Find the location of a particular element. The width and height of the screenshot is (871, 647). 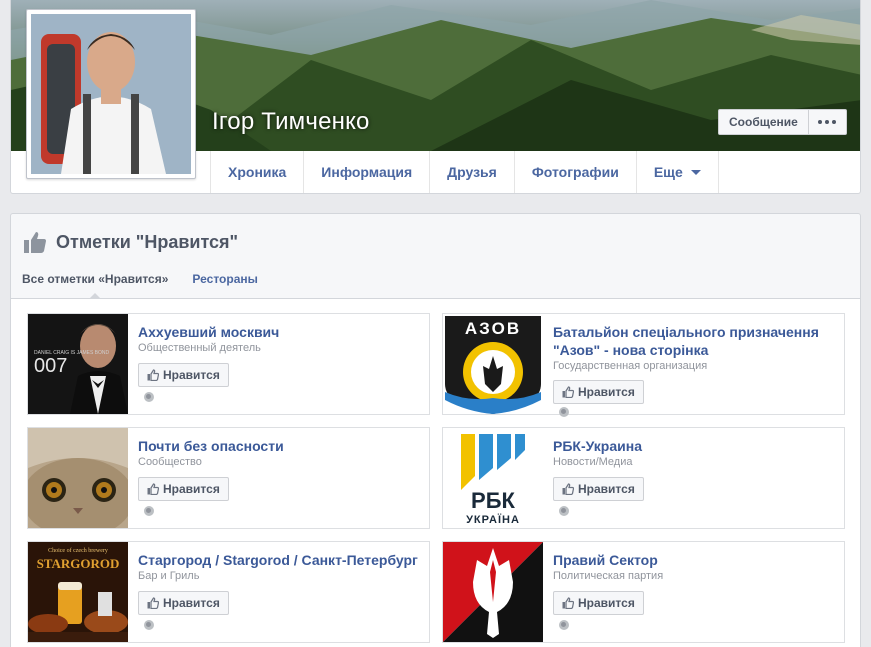

tab-label: Хроника is located at coordinates (257, 172).